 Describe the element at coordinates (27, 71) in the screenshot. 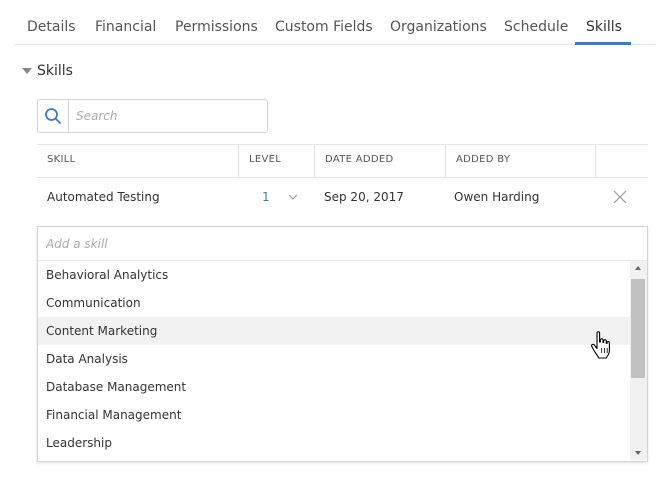

I see `caret-down-icon` at that location.